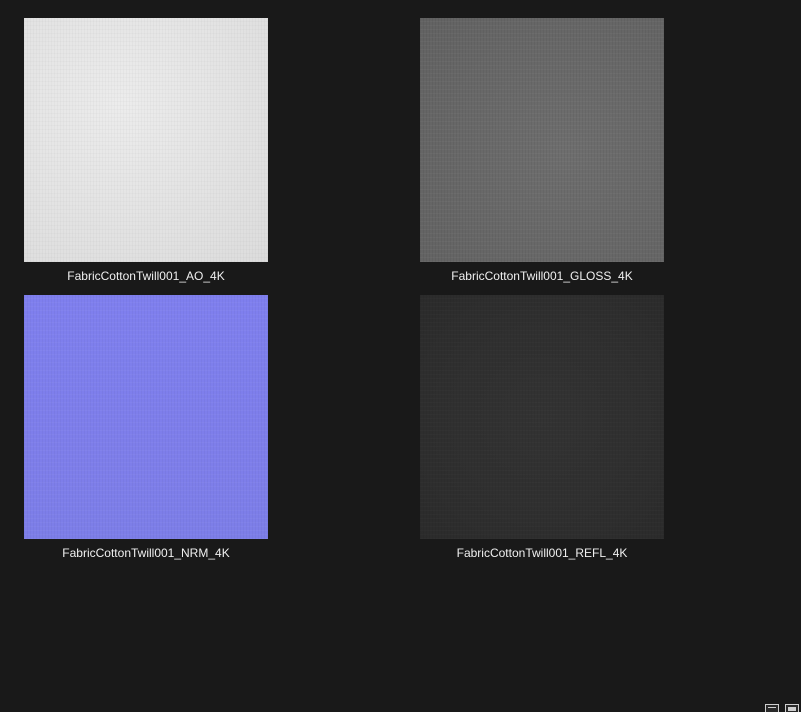  I want to click on file-item-refl: FabricCottonTwill001_REFL_4K, so click(542, 431).